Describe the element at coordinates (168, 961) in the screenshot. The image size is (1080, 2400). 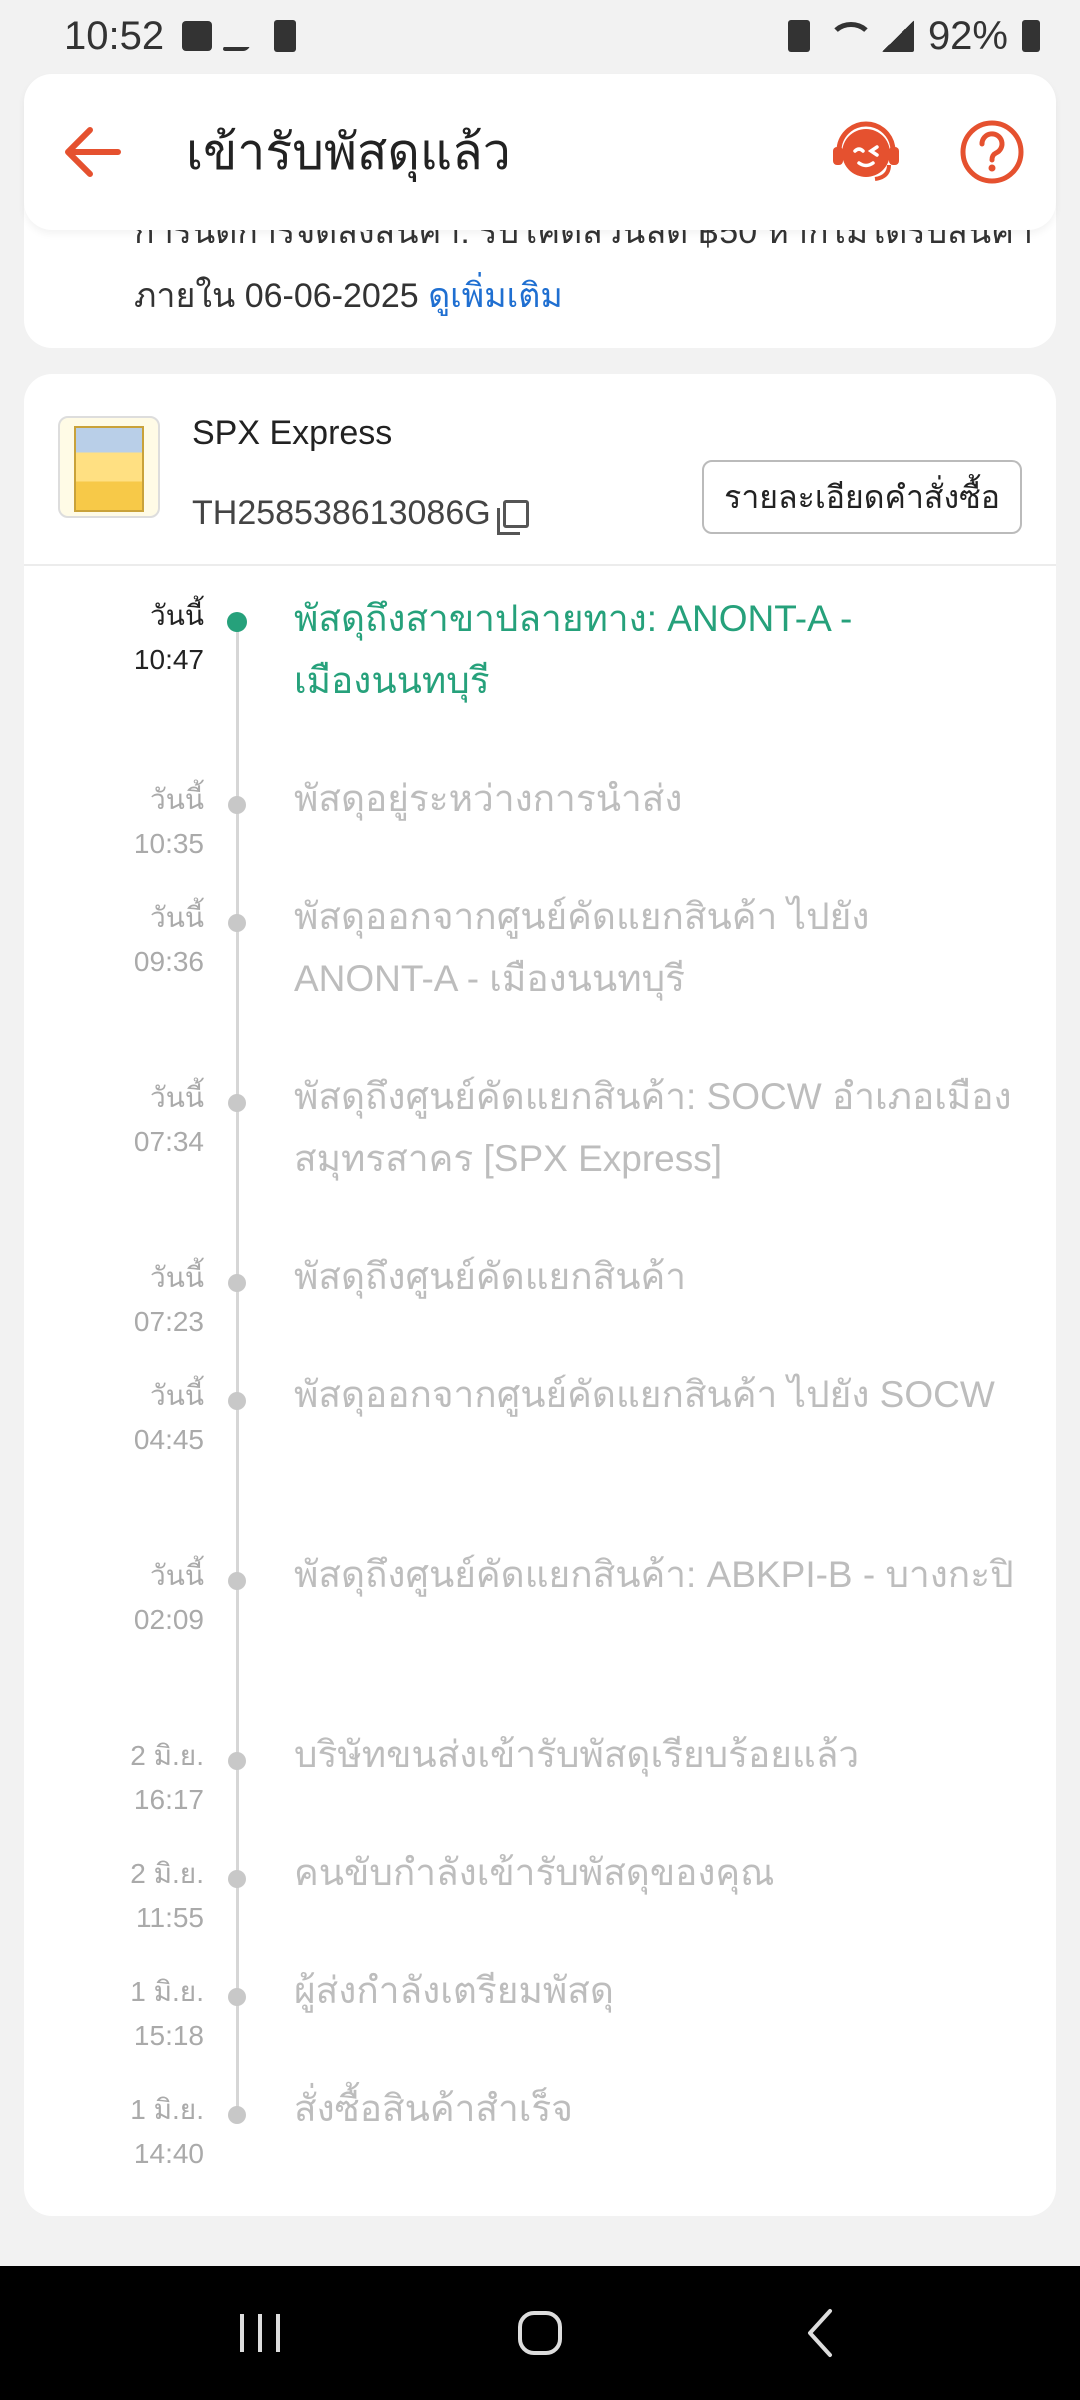
I see `event-clock: 09:36` at that location.